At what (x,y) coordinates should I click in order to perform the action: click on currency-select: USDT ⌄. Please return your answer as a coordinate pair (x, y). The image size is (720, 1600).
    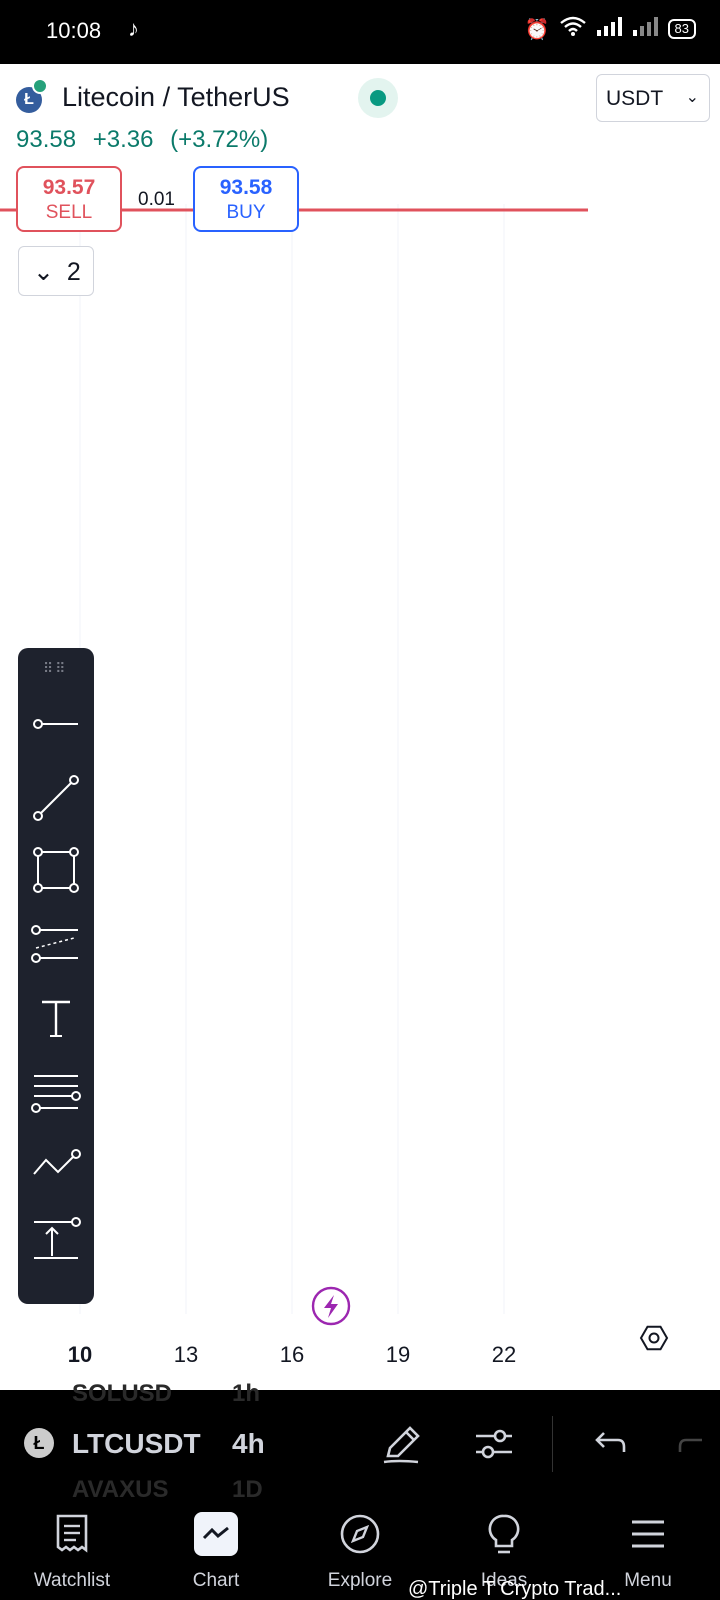
    Looking at the image, I should click on (653, 98).